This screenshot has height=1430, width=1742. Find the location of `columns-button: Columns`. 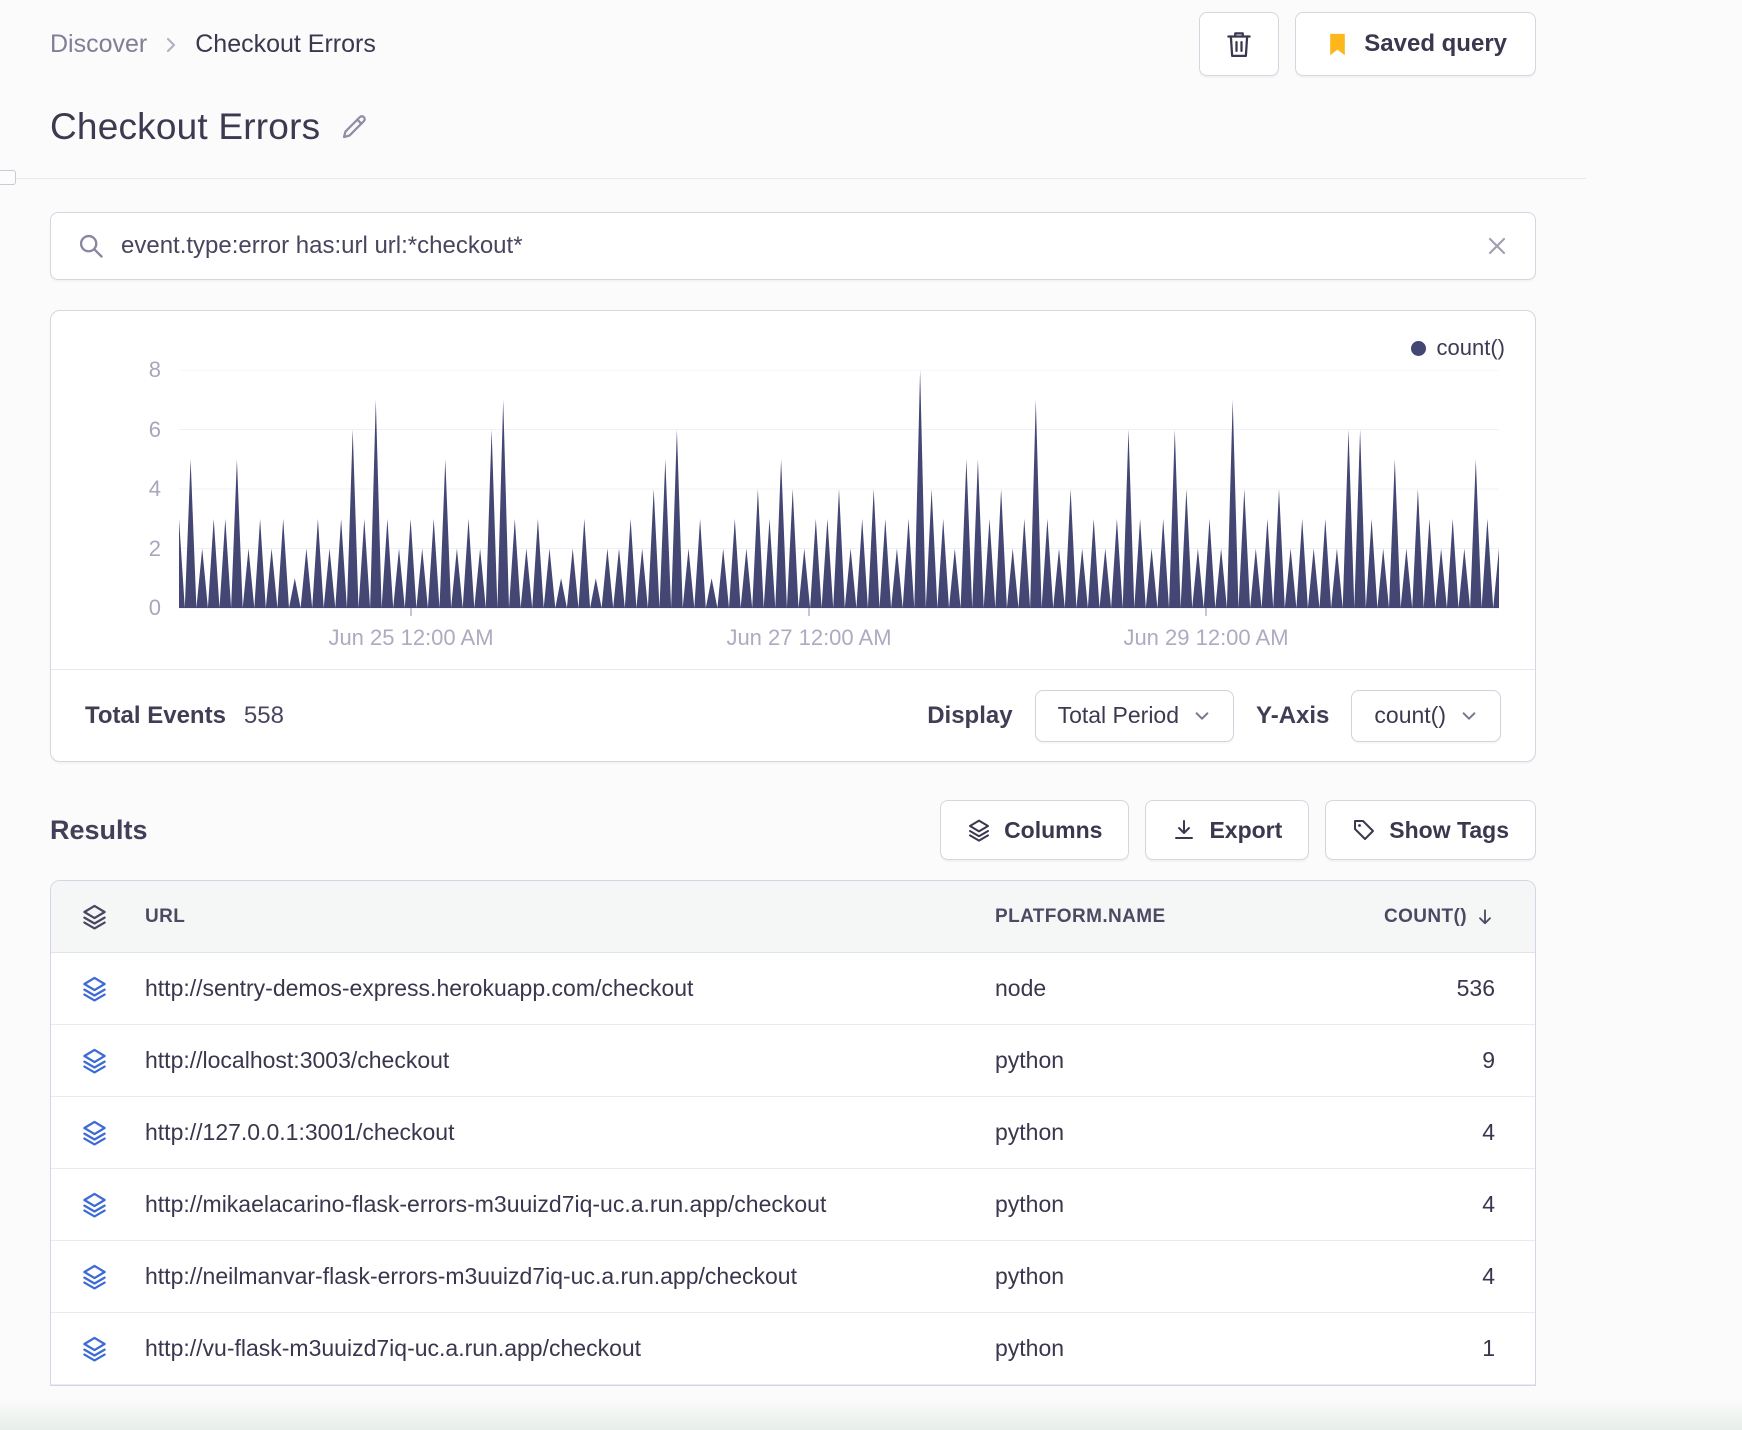

columns-button: Columns is located at coordinates (1035, 830).